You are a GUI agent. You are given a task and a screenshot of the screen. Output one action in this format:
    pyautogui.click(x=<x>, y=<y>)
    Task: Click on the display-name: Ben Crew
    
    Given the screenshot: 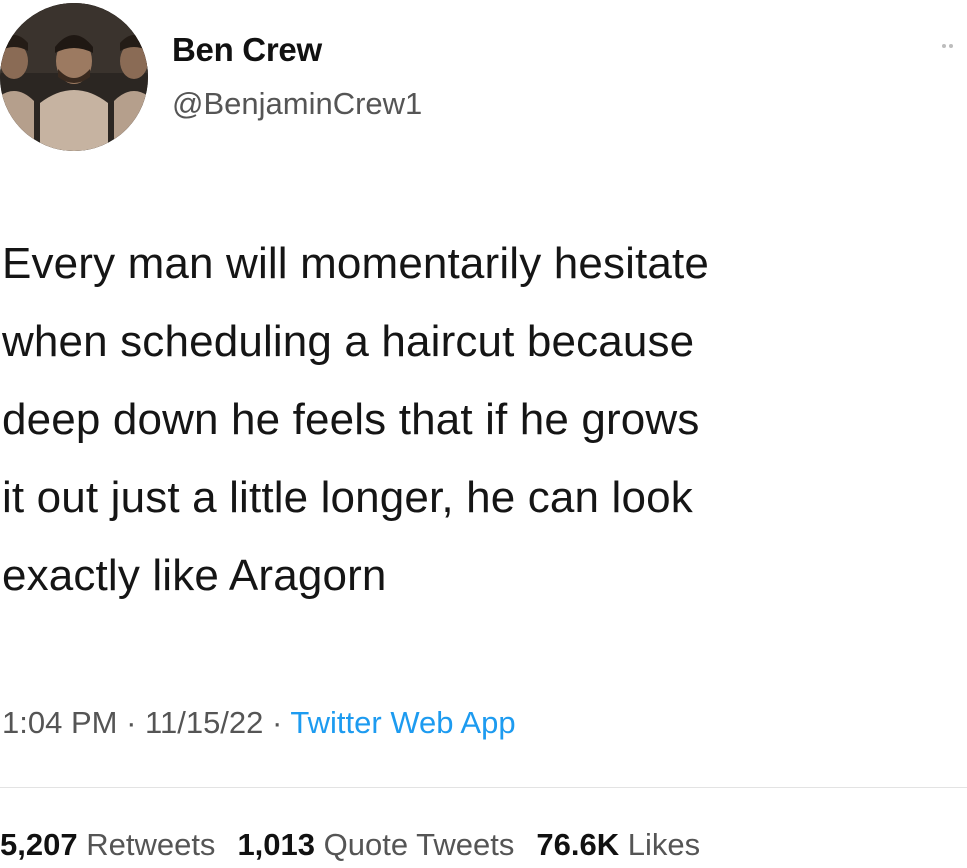 What is the action you would take?
    pyautogui.click(x=297, y=50)
    